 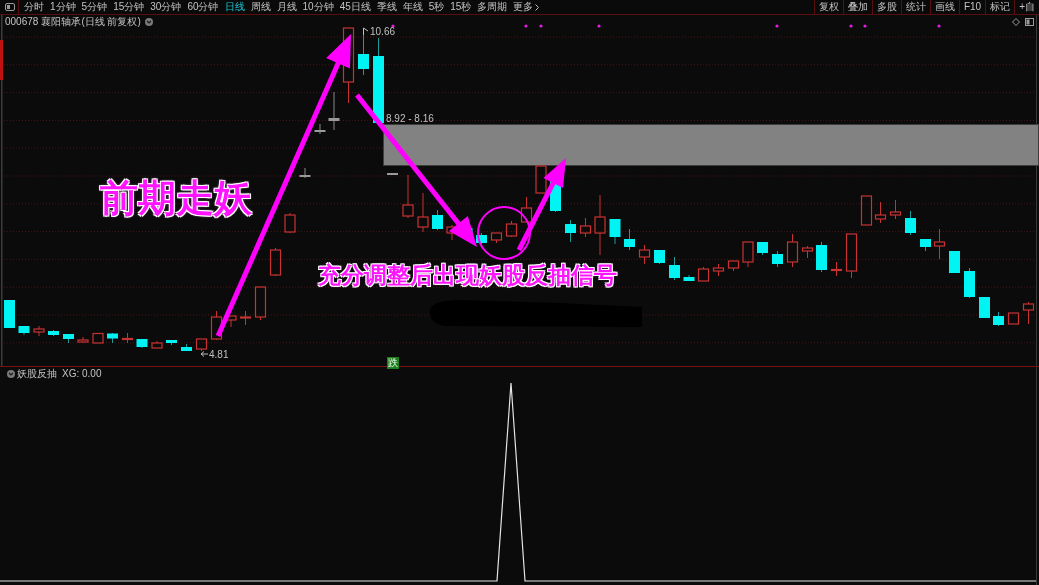 I want to click on toolbar-button: 复权, so click(x=828, y=7).